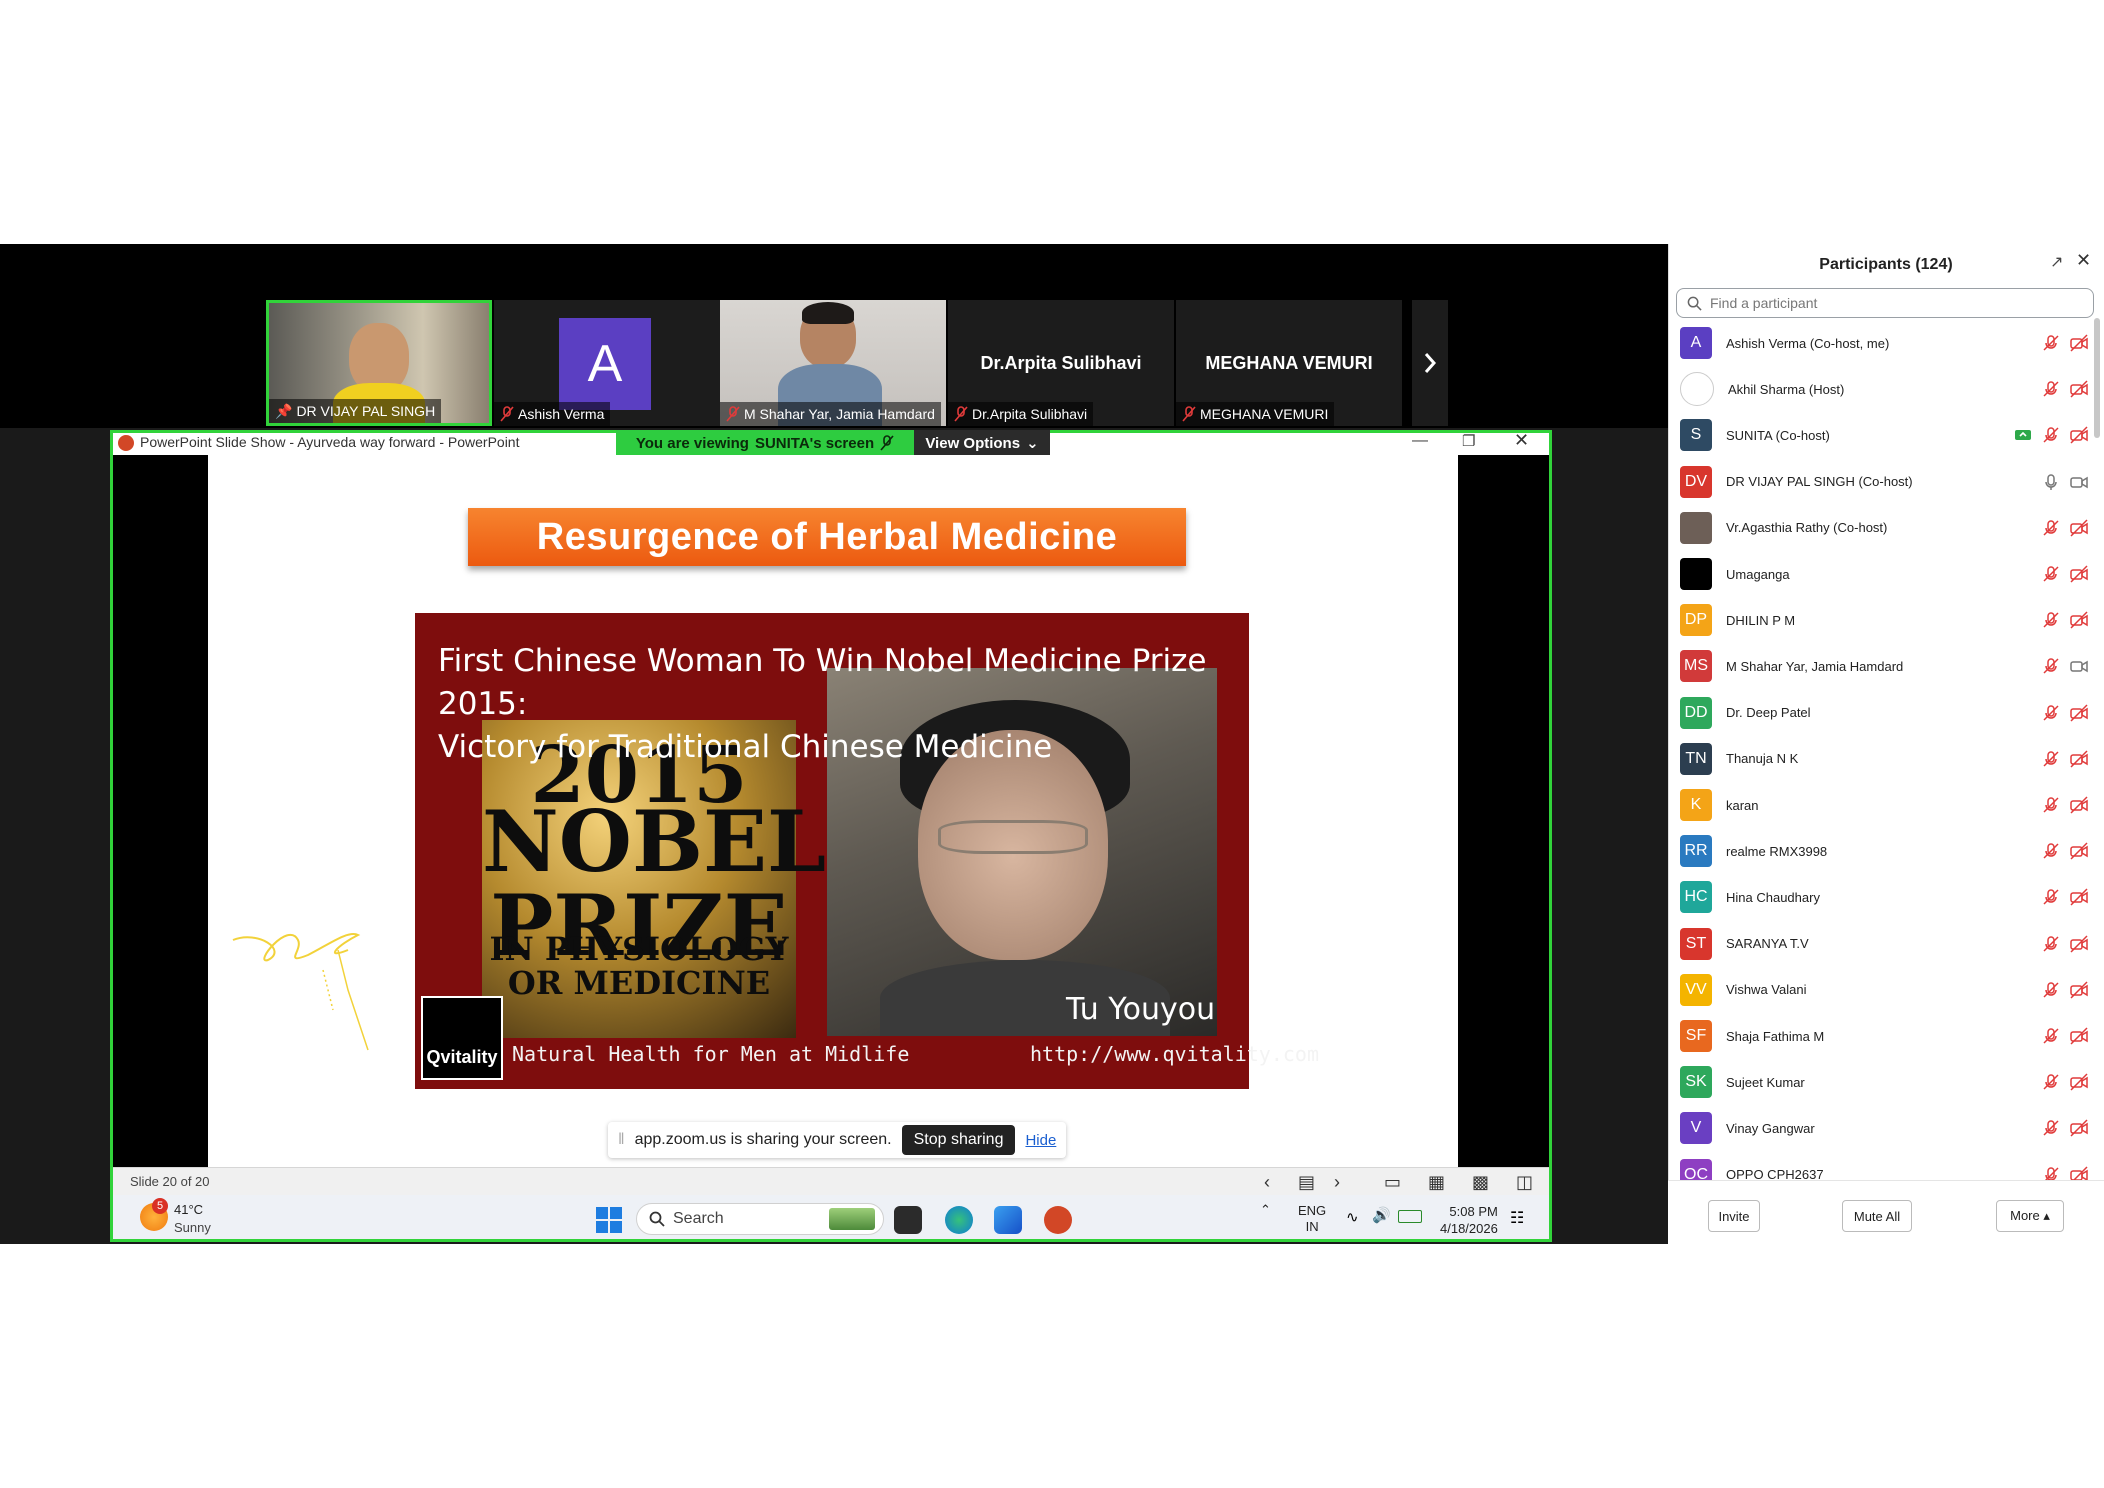  I want to click on caption-line-2: Victory for Traditional Chinese Medicine, so click(745, 747).